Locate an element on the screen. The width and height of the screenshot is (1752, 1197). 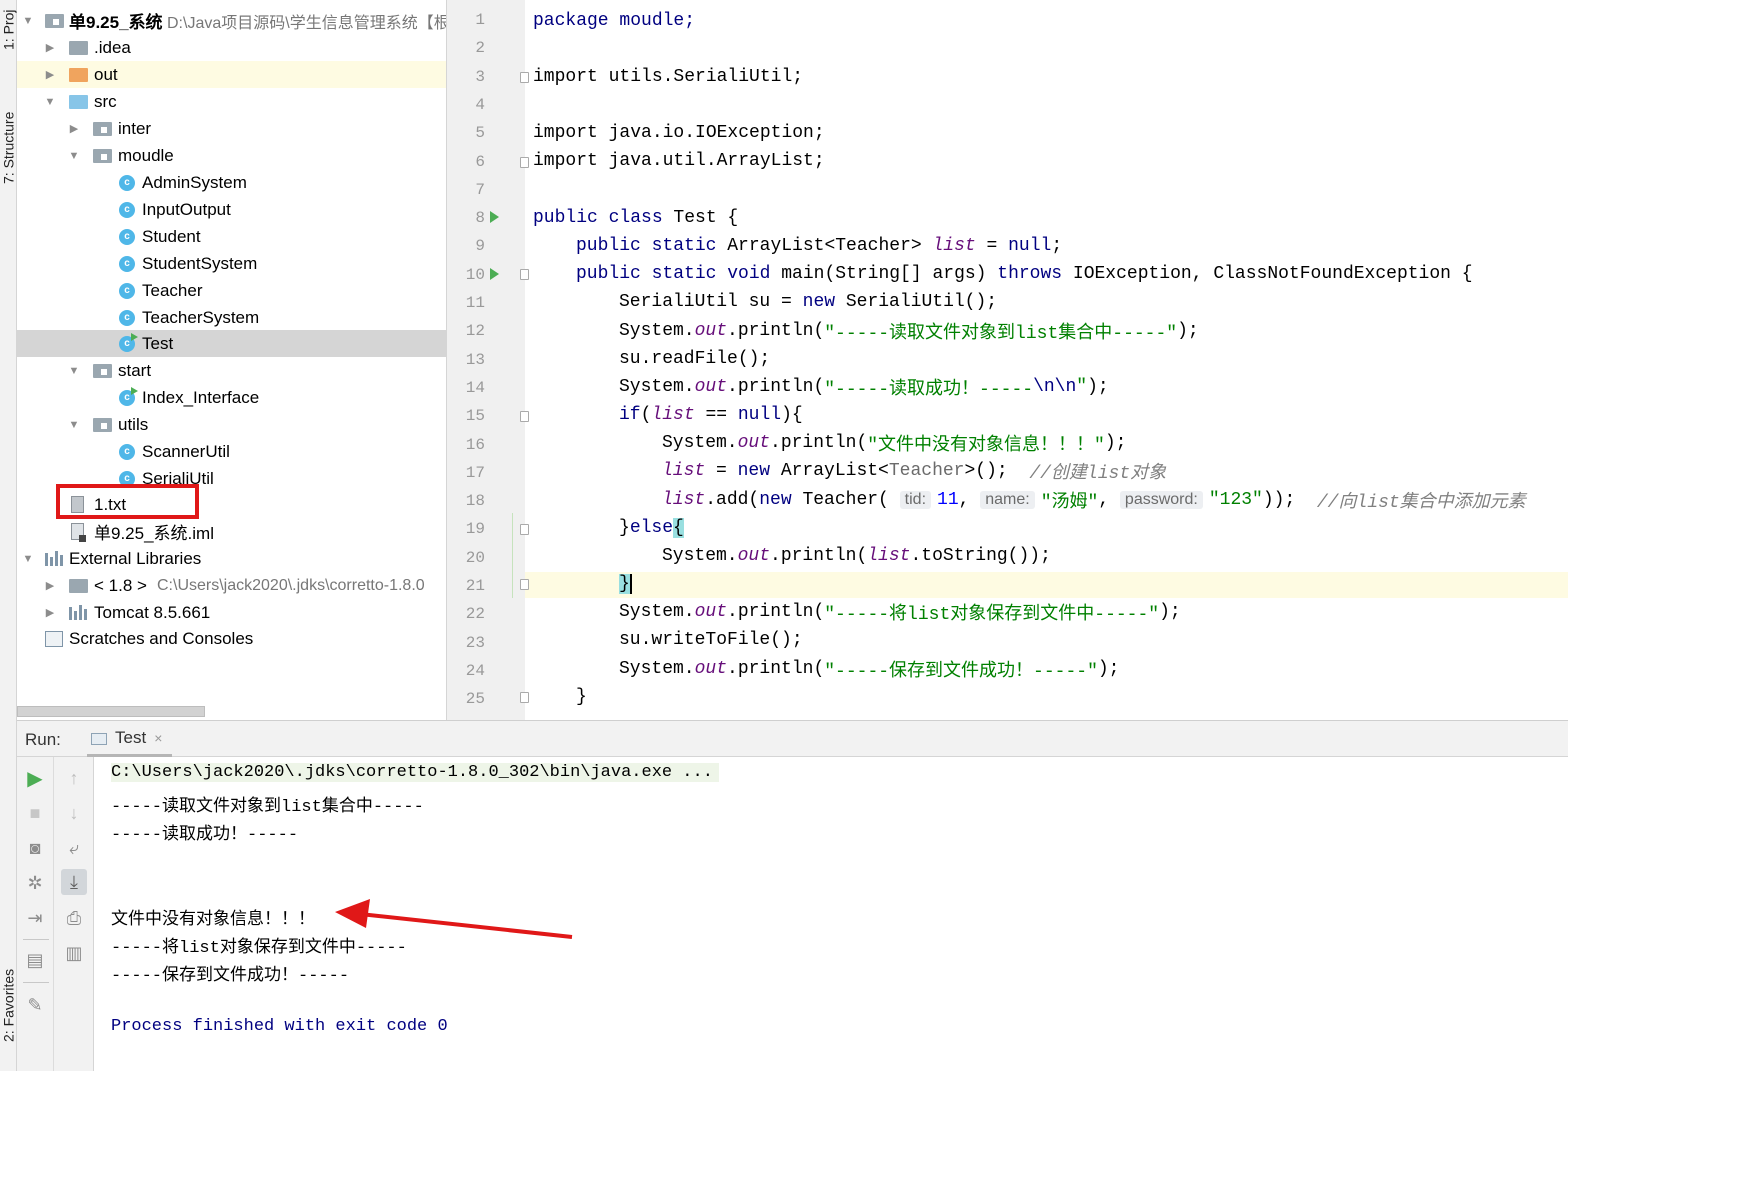
rerun-icon: ▶ is located at coordinates (35, 778).